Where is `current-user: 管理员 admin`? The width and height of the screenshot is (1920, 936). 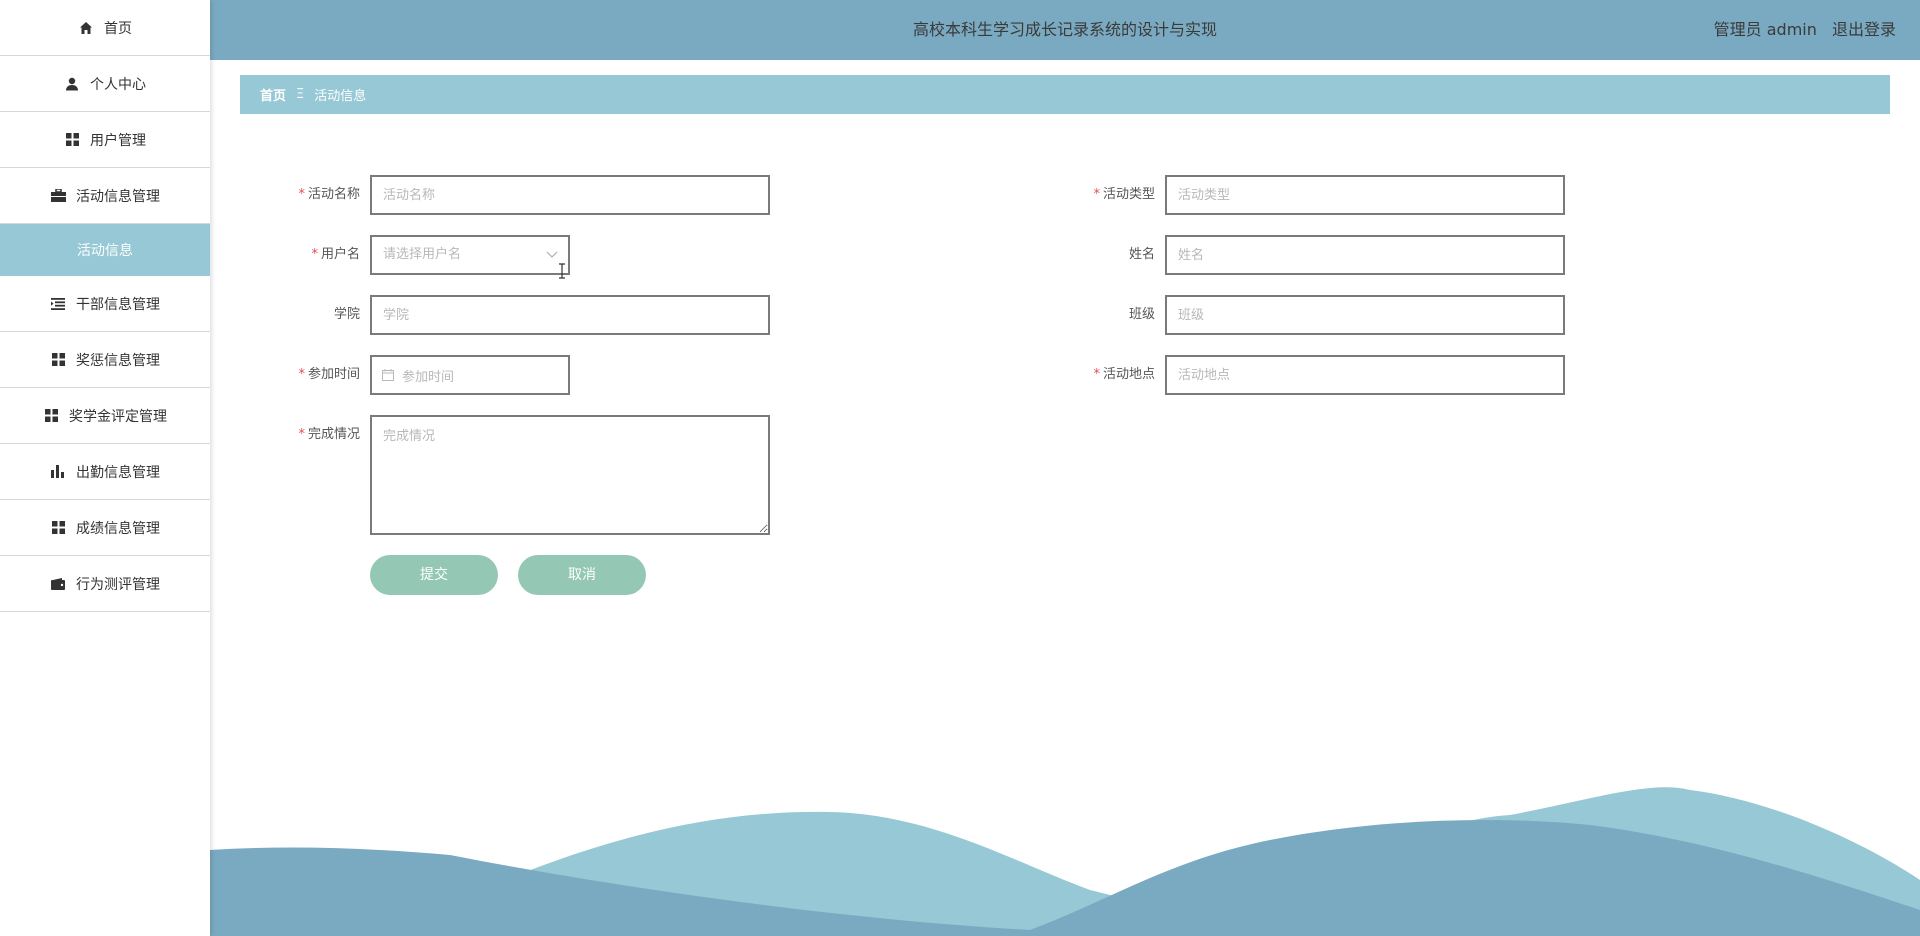 current-user: 管理员 admin is located at coordinates (1765, 29).